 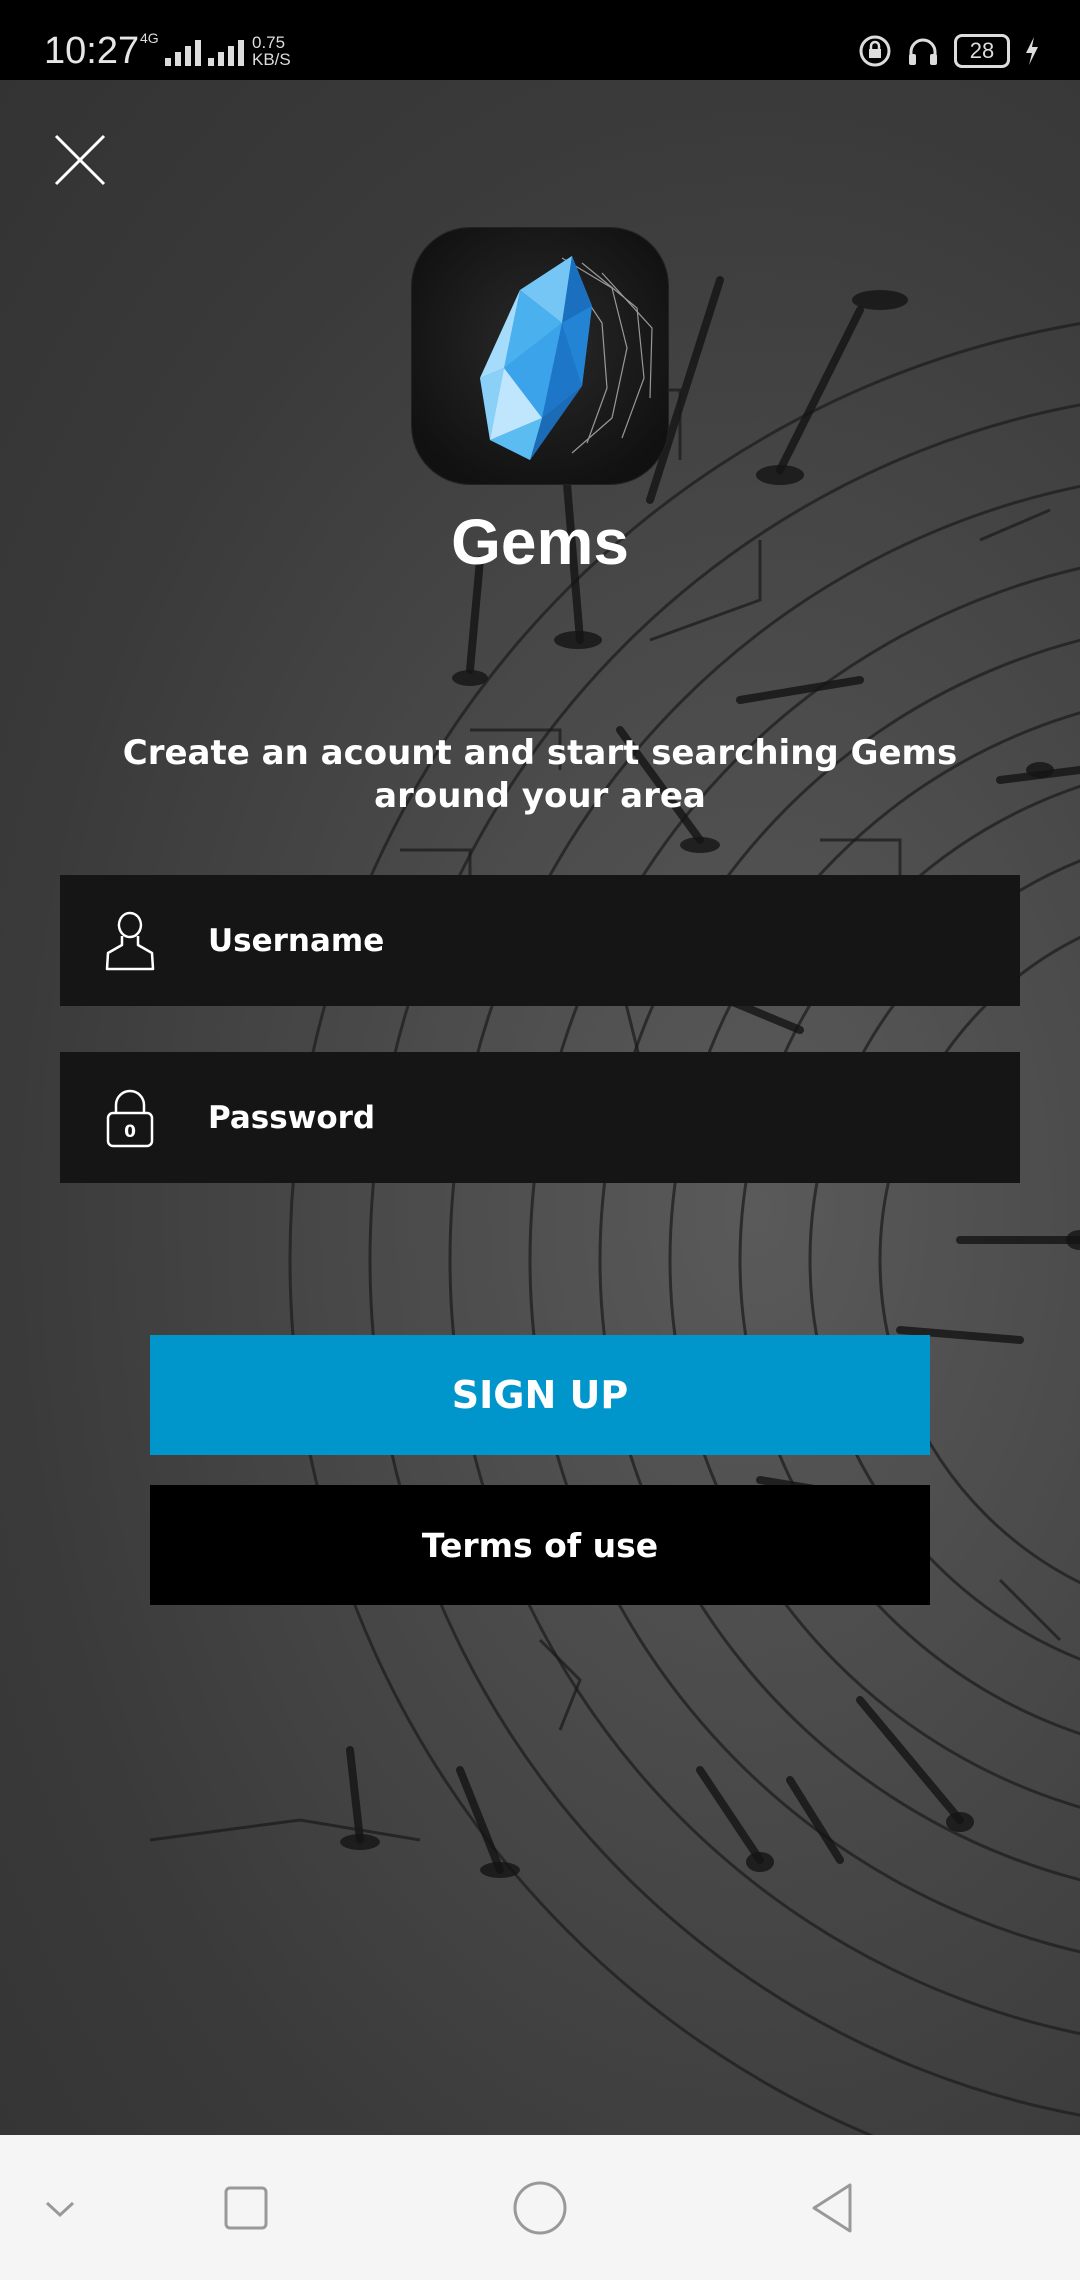 I want to click on back-icon, so click(x=833, y=2208).